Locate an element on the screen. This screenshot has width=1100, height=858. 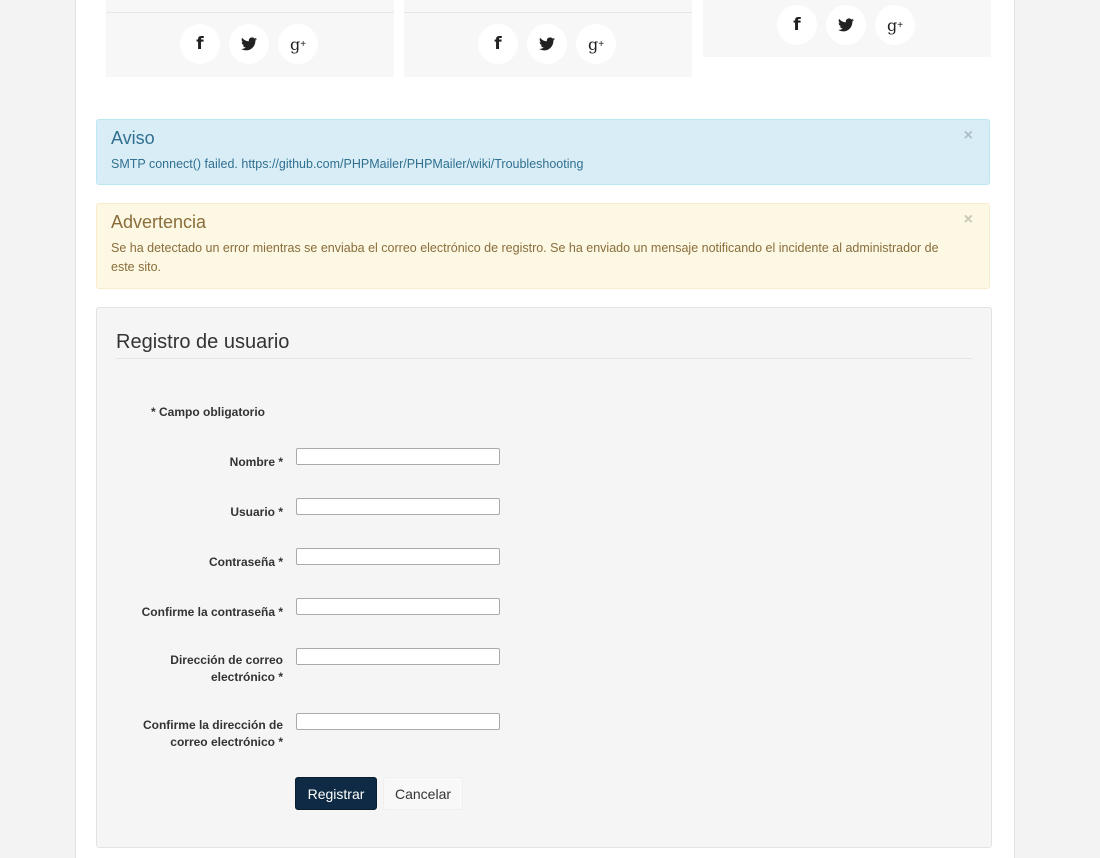
contrasena-label: Contraseña * is located at coordinates (245, 562).